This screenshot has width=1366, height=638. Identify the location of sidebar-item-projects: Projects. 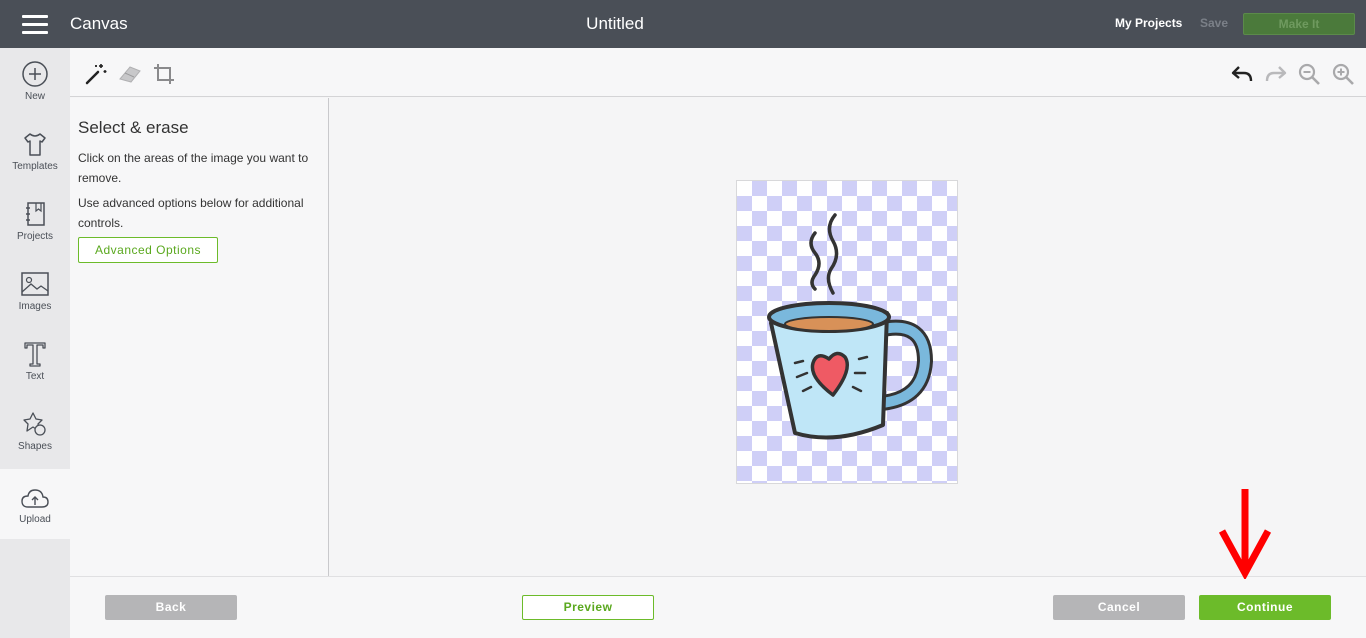
(35, 235).